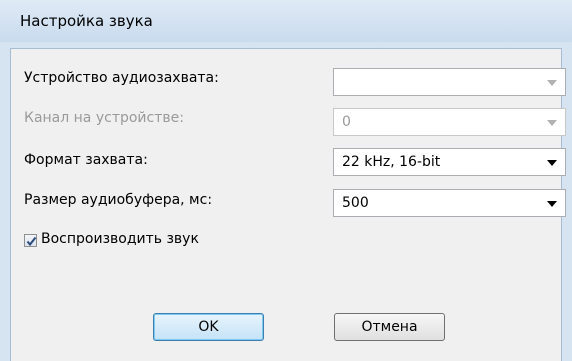 The height and width of the screenshot is (361, 572). I want to click on ok-button: OK, so click(208, 327).